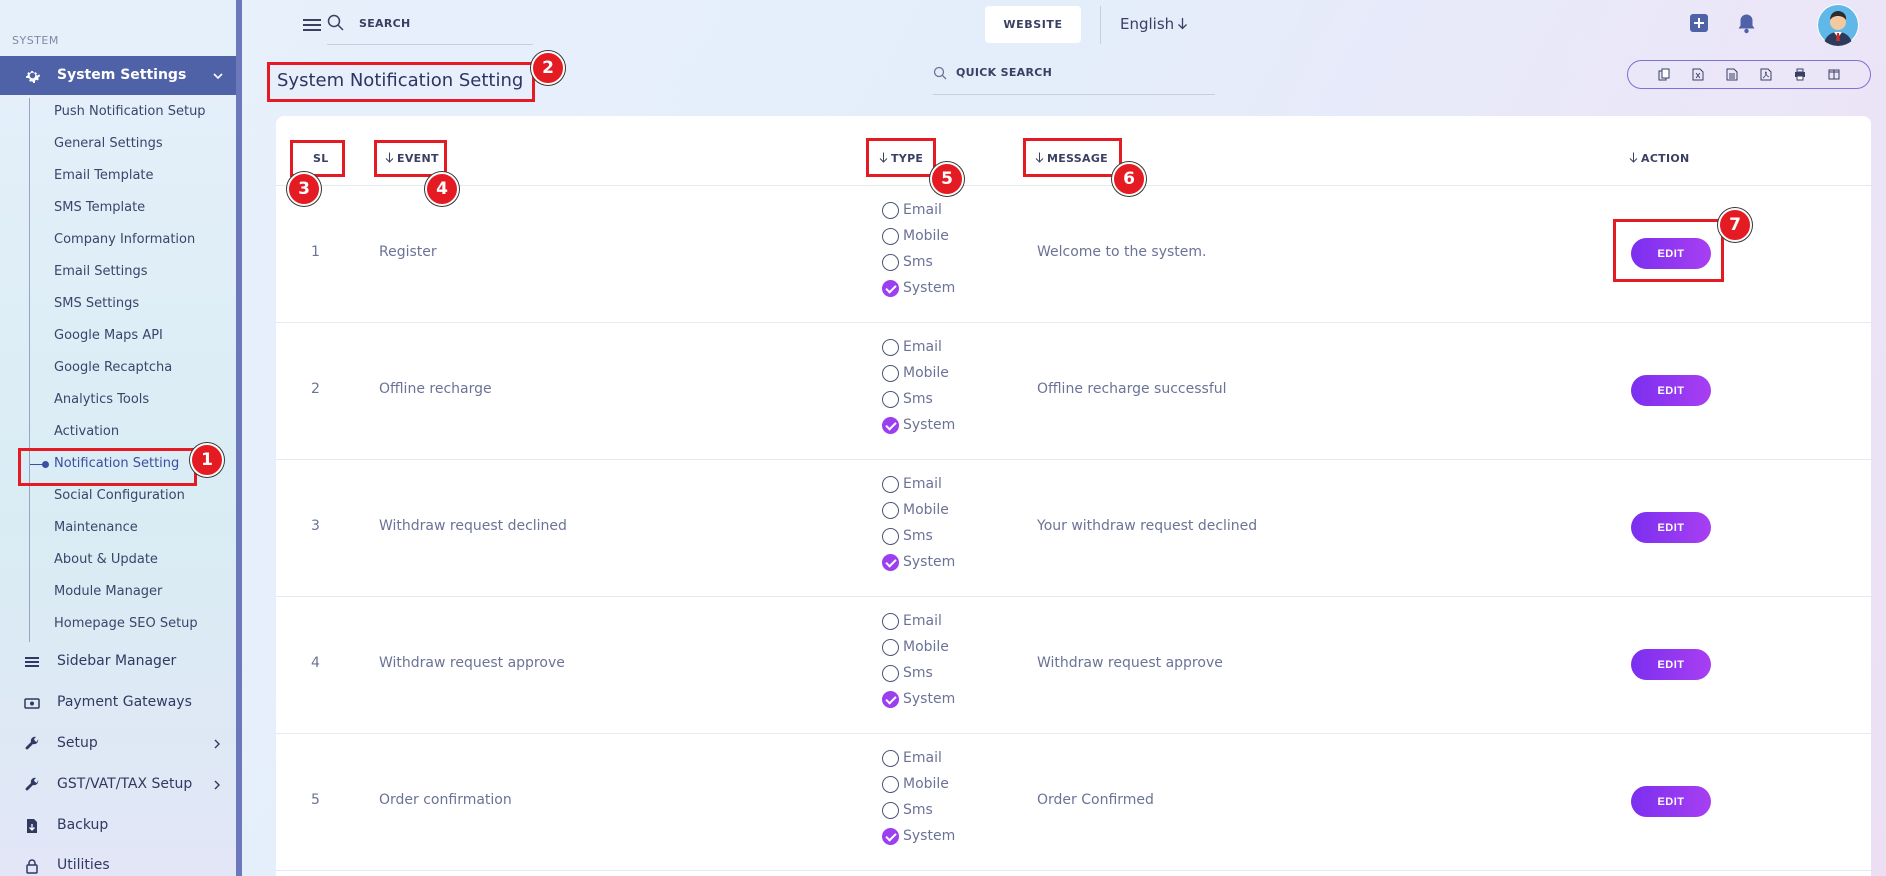 The width and height of the screenshot is (1886, 876). I want to click on sidebar-item-gst-vat-tax-setup: GST/VAT/TAX Setup, so click(118, 785).